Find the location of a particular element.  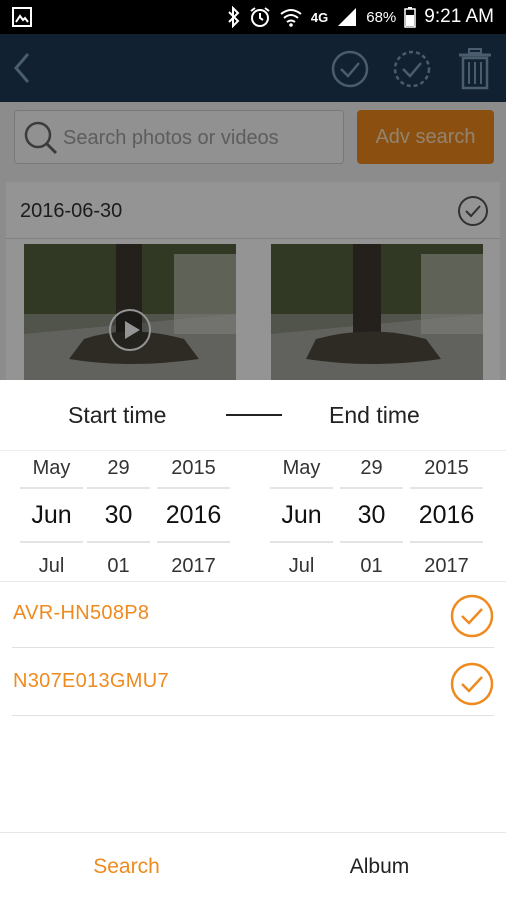

battery-icon is located at coordinates (410, 17).